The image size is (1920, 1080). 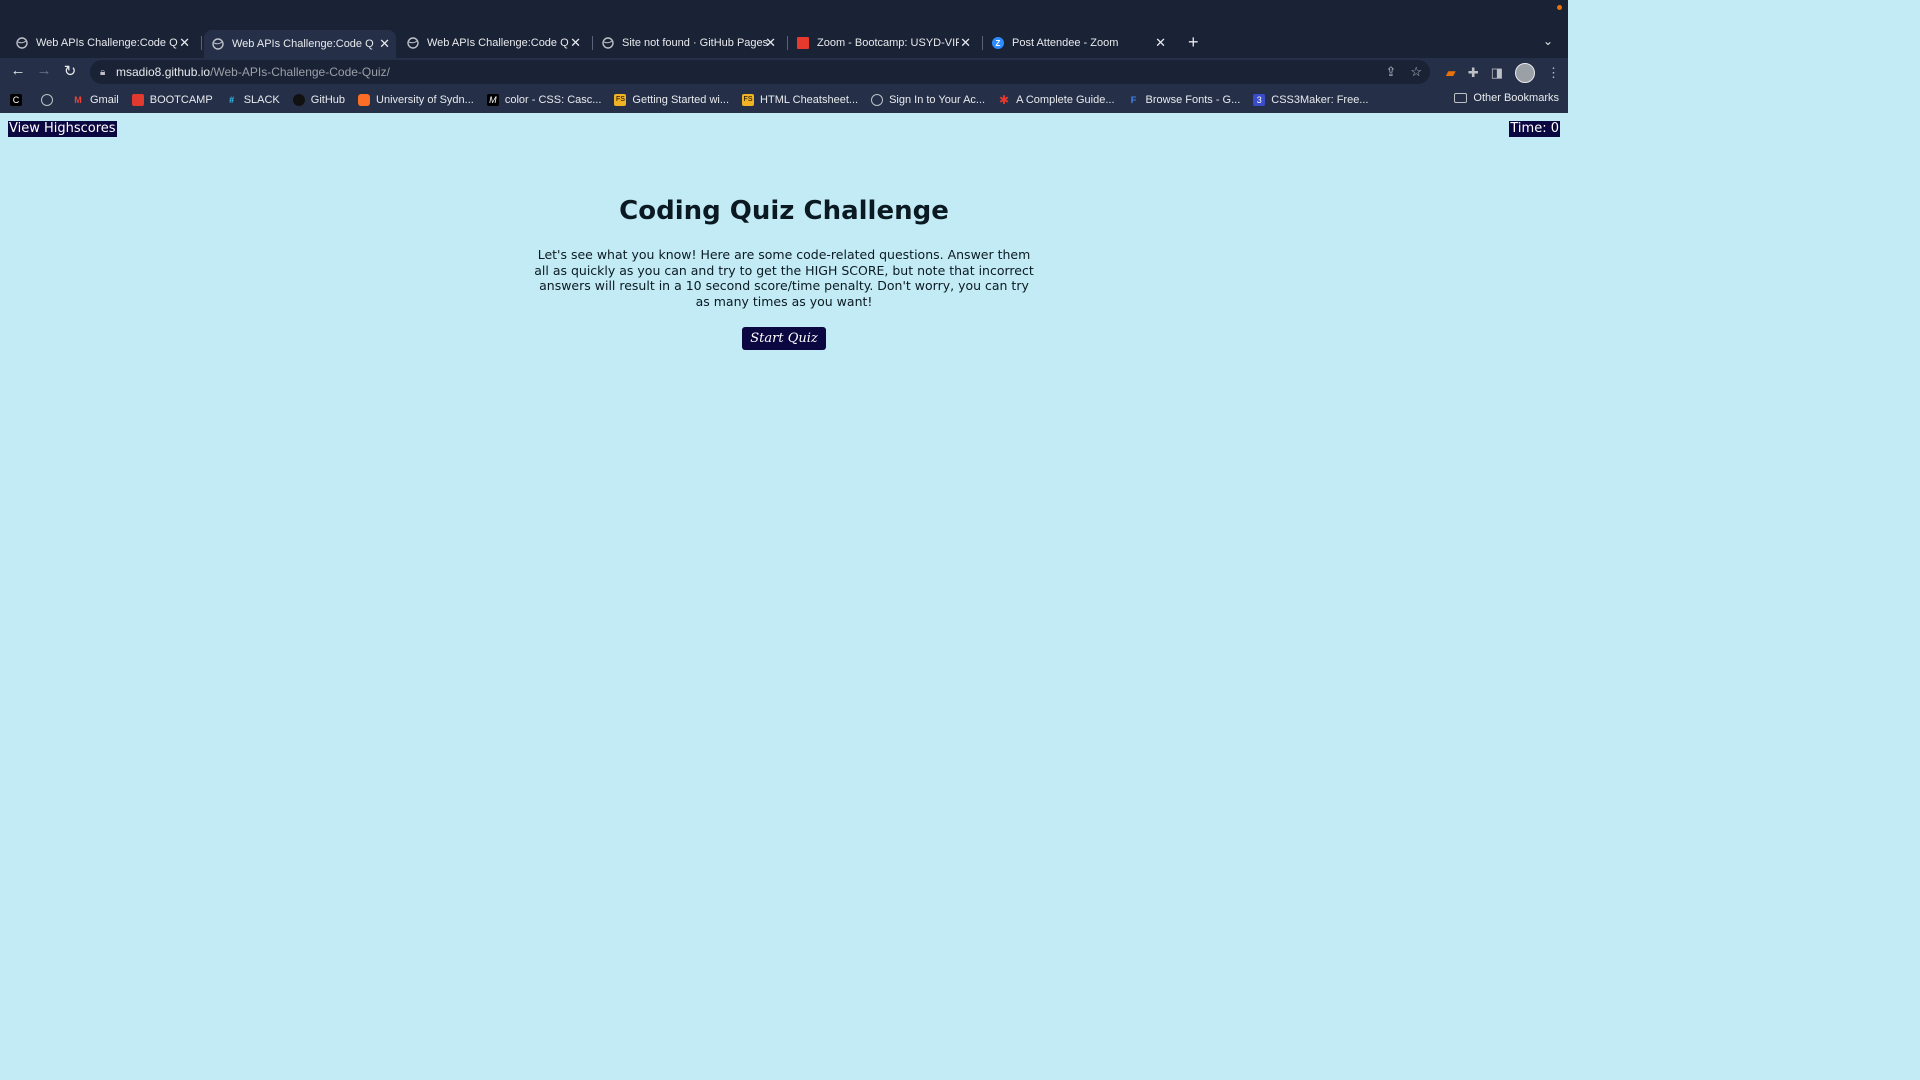 I want to click on zoom-z-icon: Z, so click(x=998, y=43).